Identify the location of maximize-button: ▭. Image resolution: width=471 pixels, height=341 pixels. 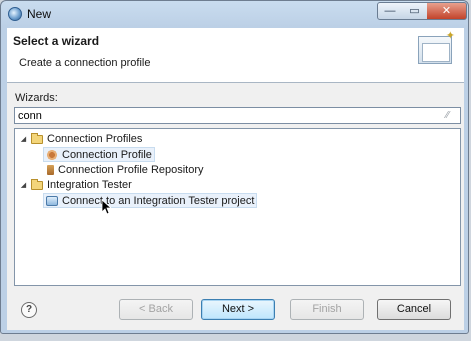
(415, 11).